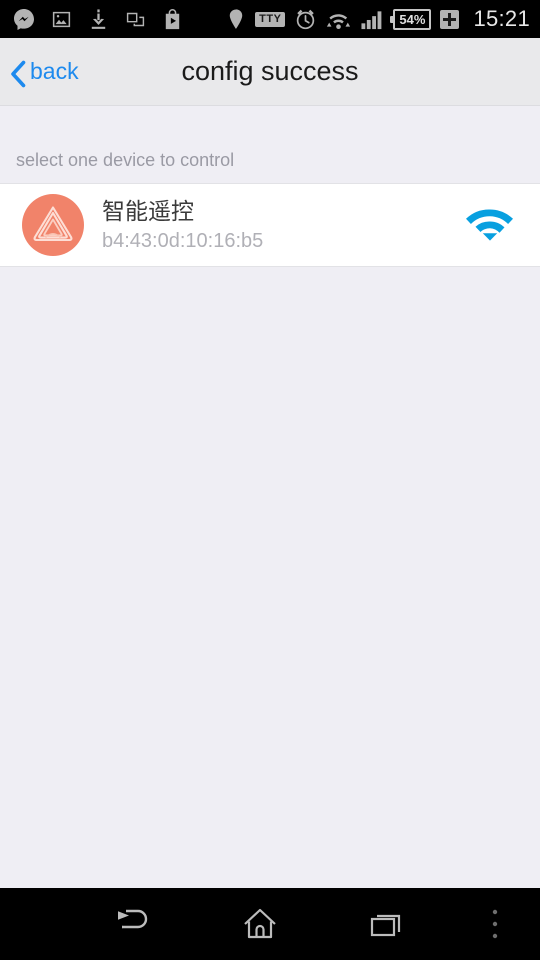  I want to click on nav-home-button, so click(260, 924).